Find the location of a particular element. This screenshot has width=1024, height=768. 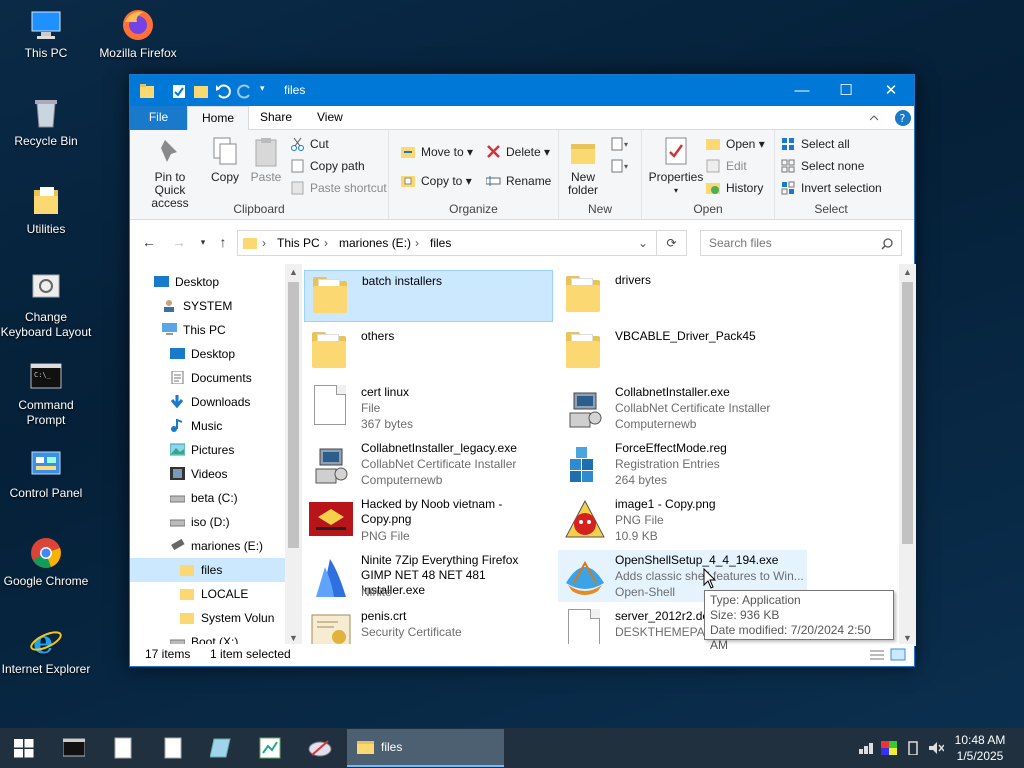

rename-button: Rename is located at coordinates (518, 181).